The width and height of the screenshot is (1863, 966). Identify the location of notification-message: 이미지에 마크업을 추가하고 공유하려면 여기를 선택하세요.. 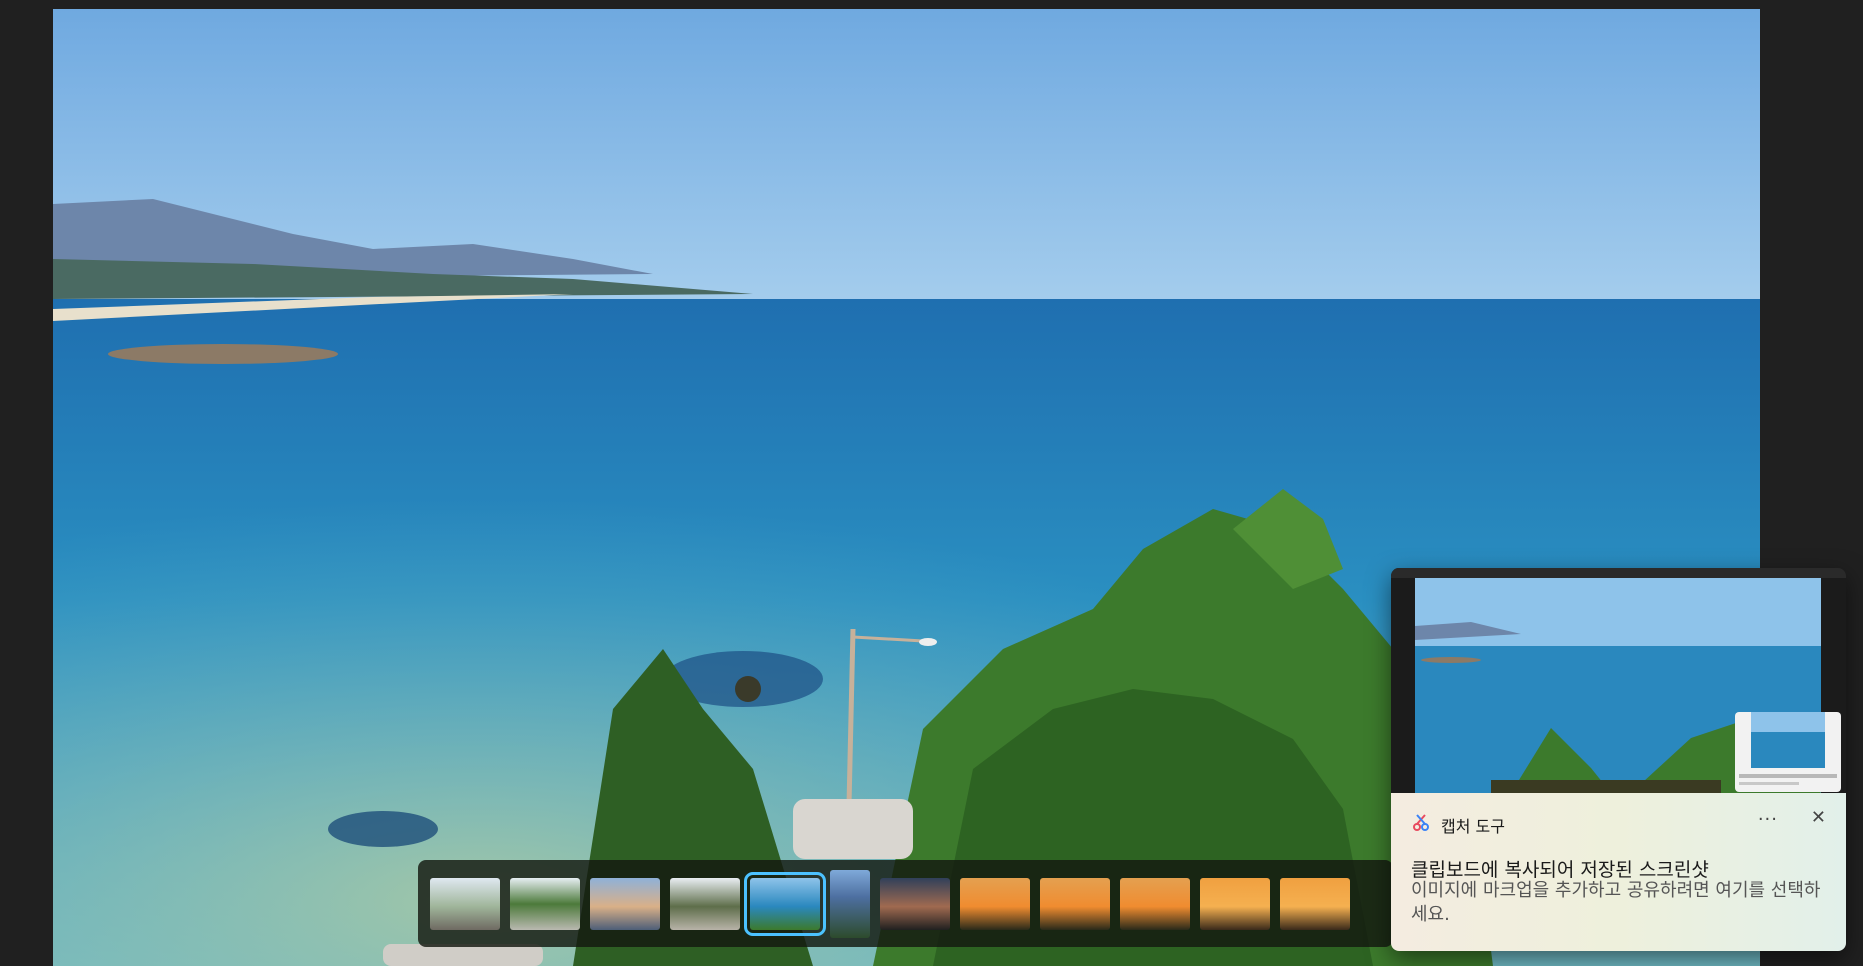
(1616, 902).